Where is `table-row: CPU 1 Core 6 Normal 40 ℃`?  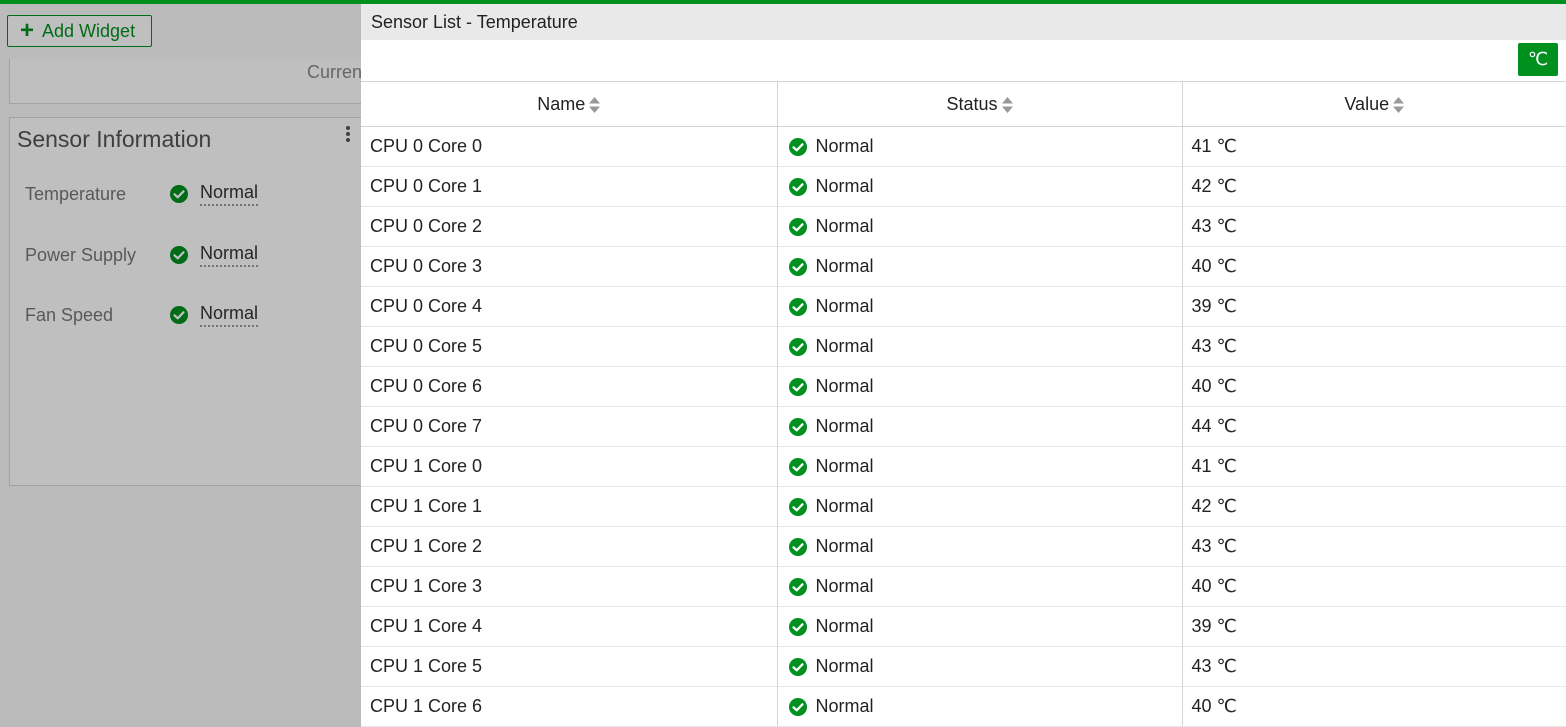 table-row: CPU 1 Core 6 Normal 40 ℃ is located at coordinates (963, 706).